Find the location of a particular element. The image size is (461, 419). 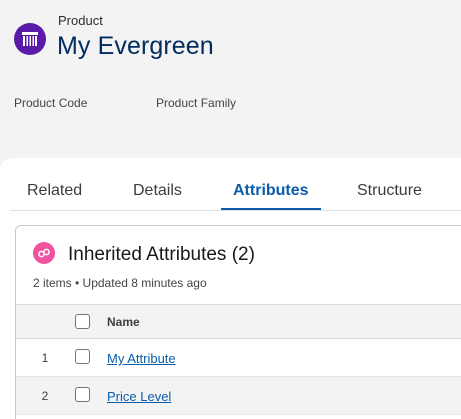

tab-bar: Related Details Attributes Structure is located at coordinates (230, 185).